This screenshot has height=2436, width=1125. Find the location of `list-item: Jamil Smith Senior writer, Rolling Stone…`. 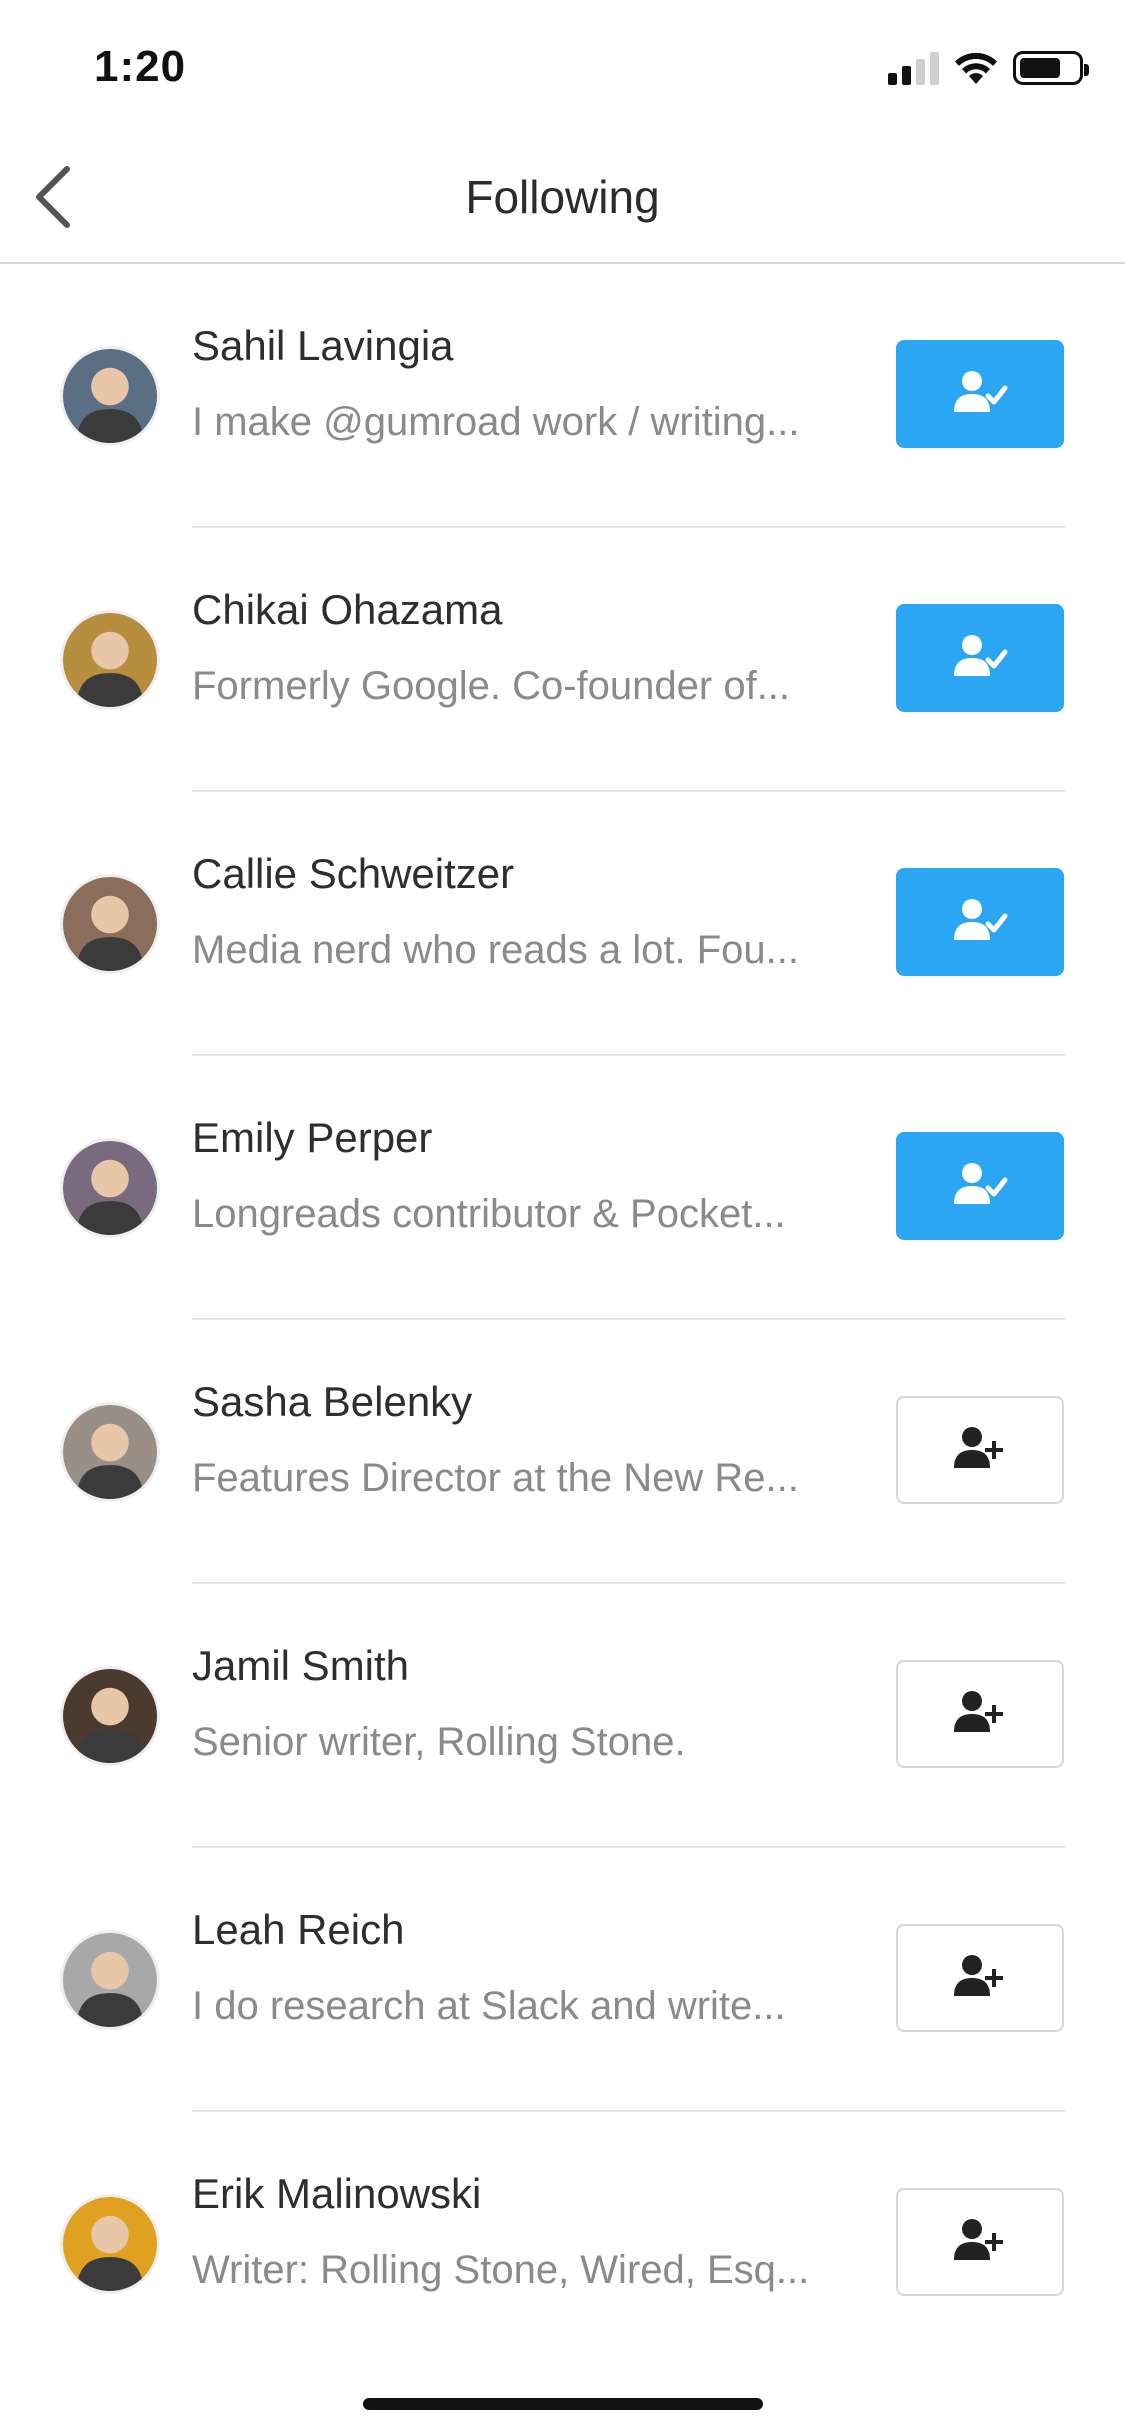

list-item: Jamil Smith Senior writer, Rolling Stone… is located at coordinates (562, 1716).